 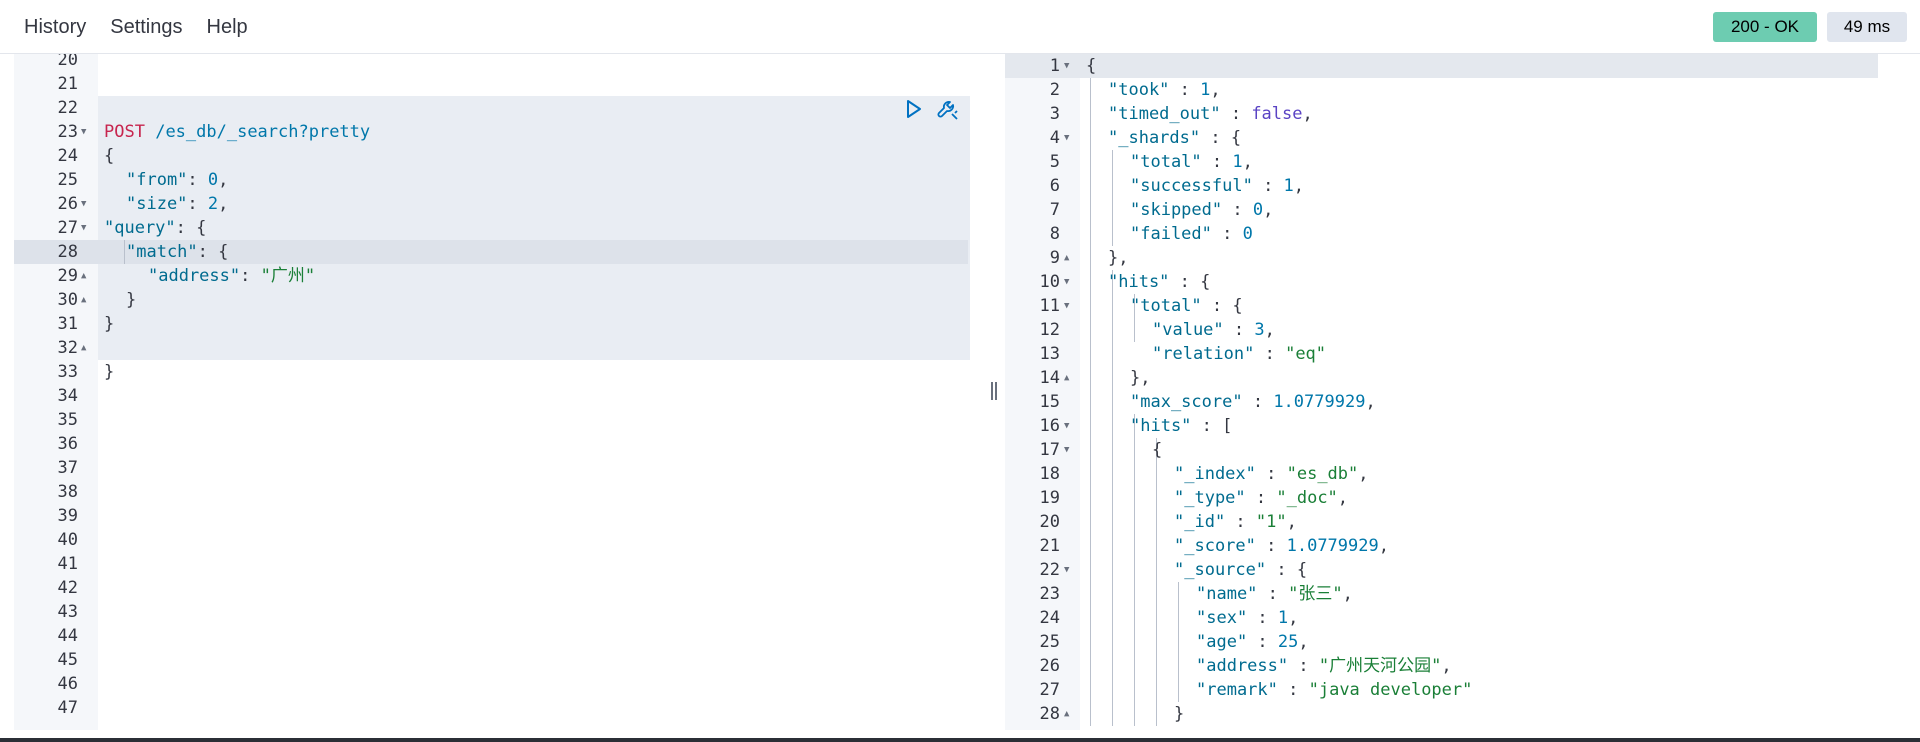 I want to click on json-string: "java developer", so click(x=1390, y=690).